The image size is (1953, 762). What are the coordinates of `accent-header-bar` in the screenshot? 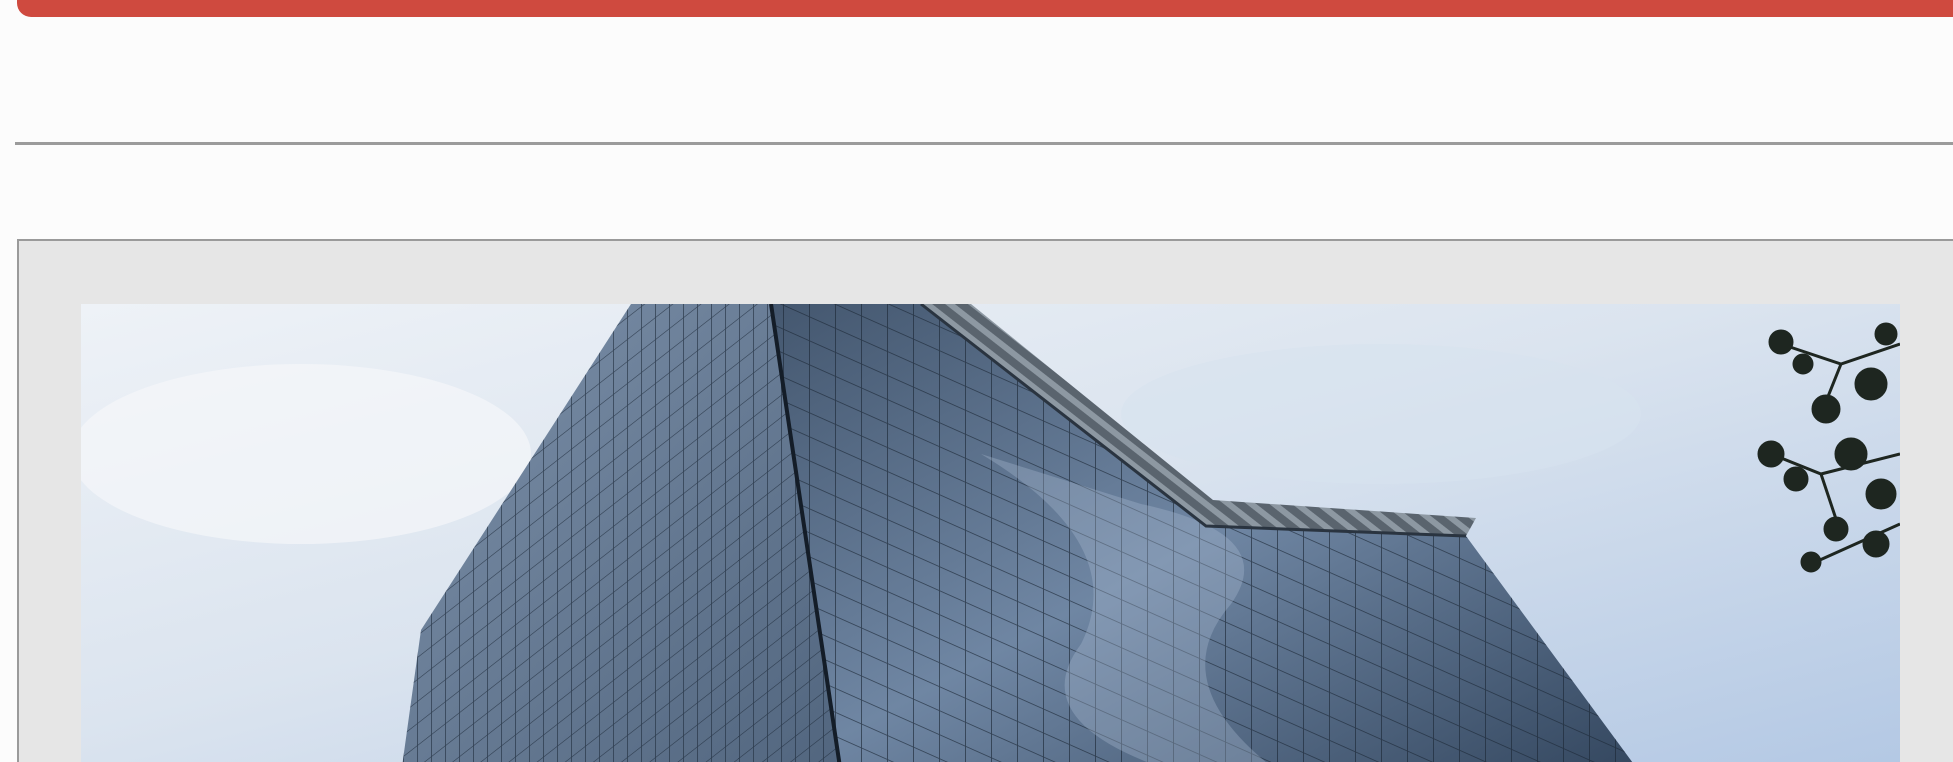 It's located at (985, 8).